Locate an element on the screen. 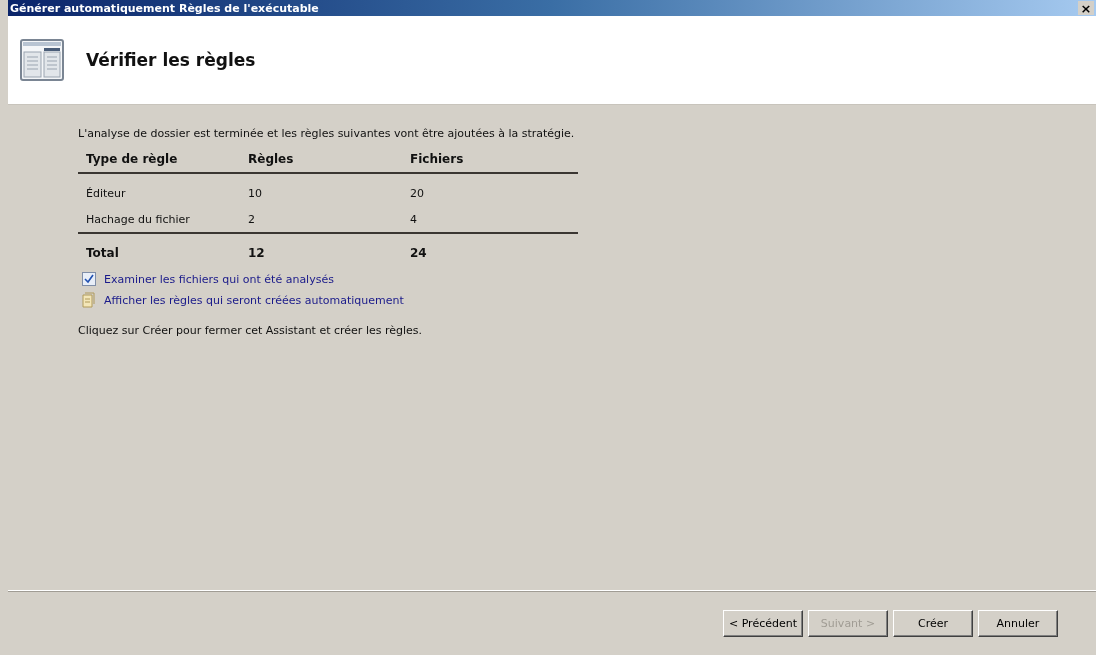 The height and width of the screenshot is (655, 1096). link: Examiner les fichiers qui ont été analysés is located at coordinates (219, 279).